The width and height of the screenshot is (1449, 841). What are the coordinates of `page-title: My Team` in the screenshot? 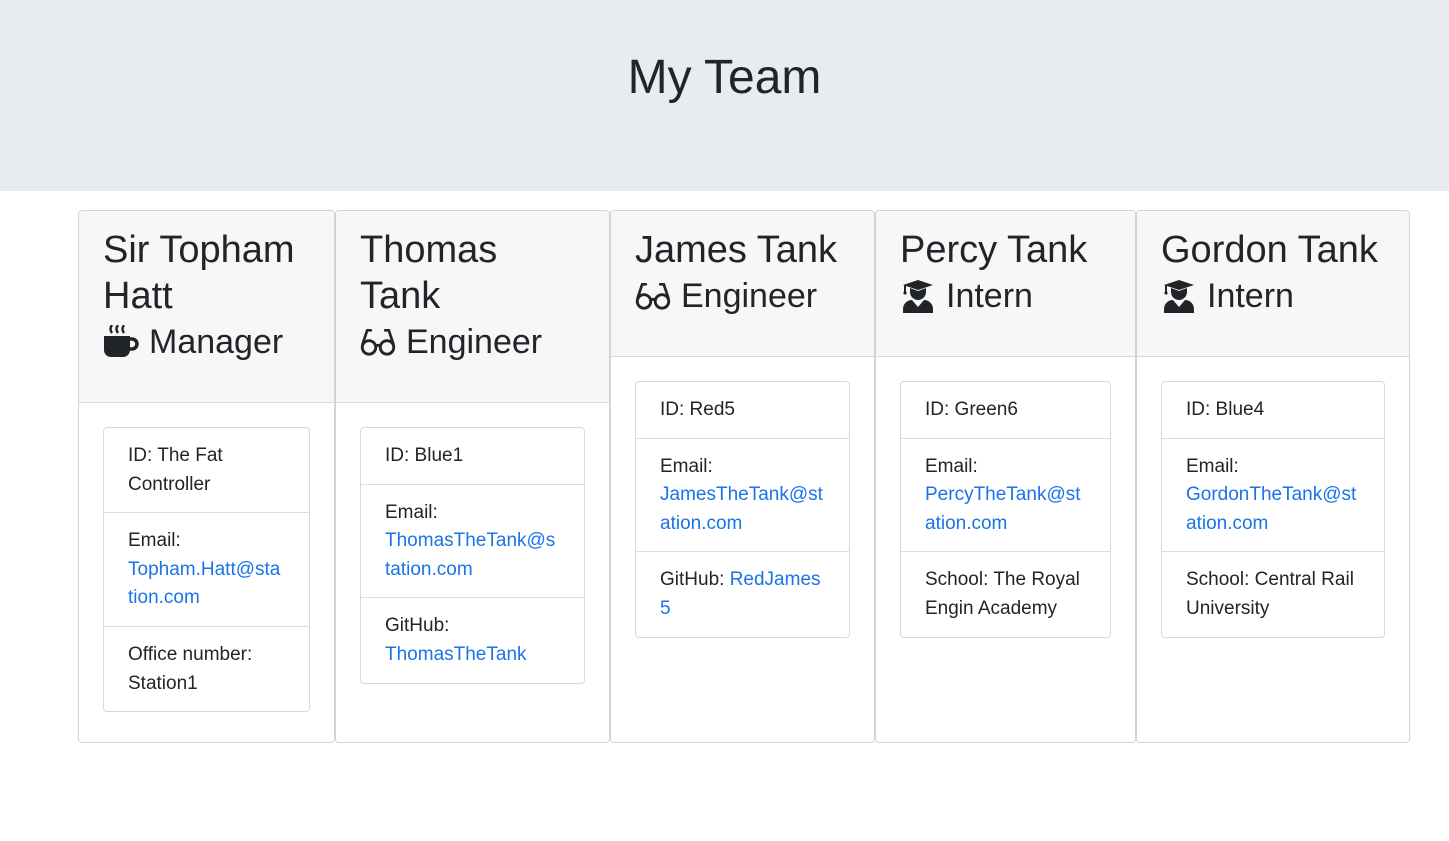 It's located at (724, 77).